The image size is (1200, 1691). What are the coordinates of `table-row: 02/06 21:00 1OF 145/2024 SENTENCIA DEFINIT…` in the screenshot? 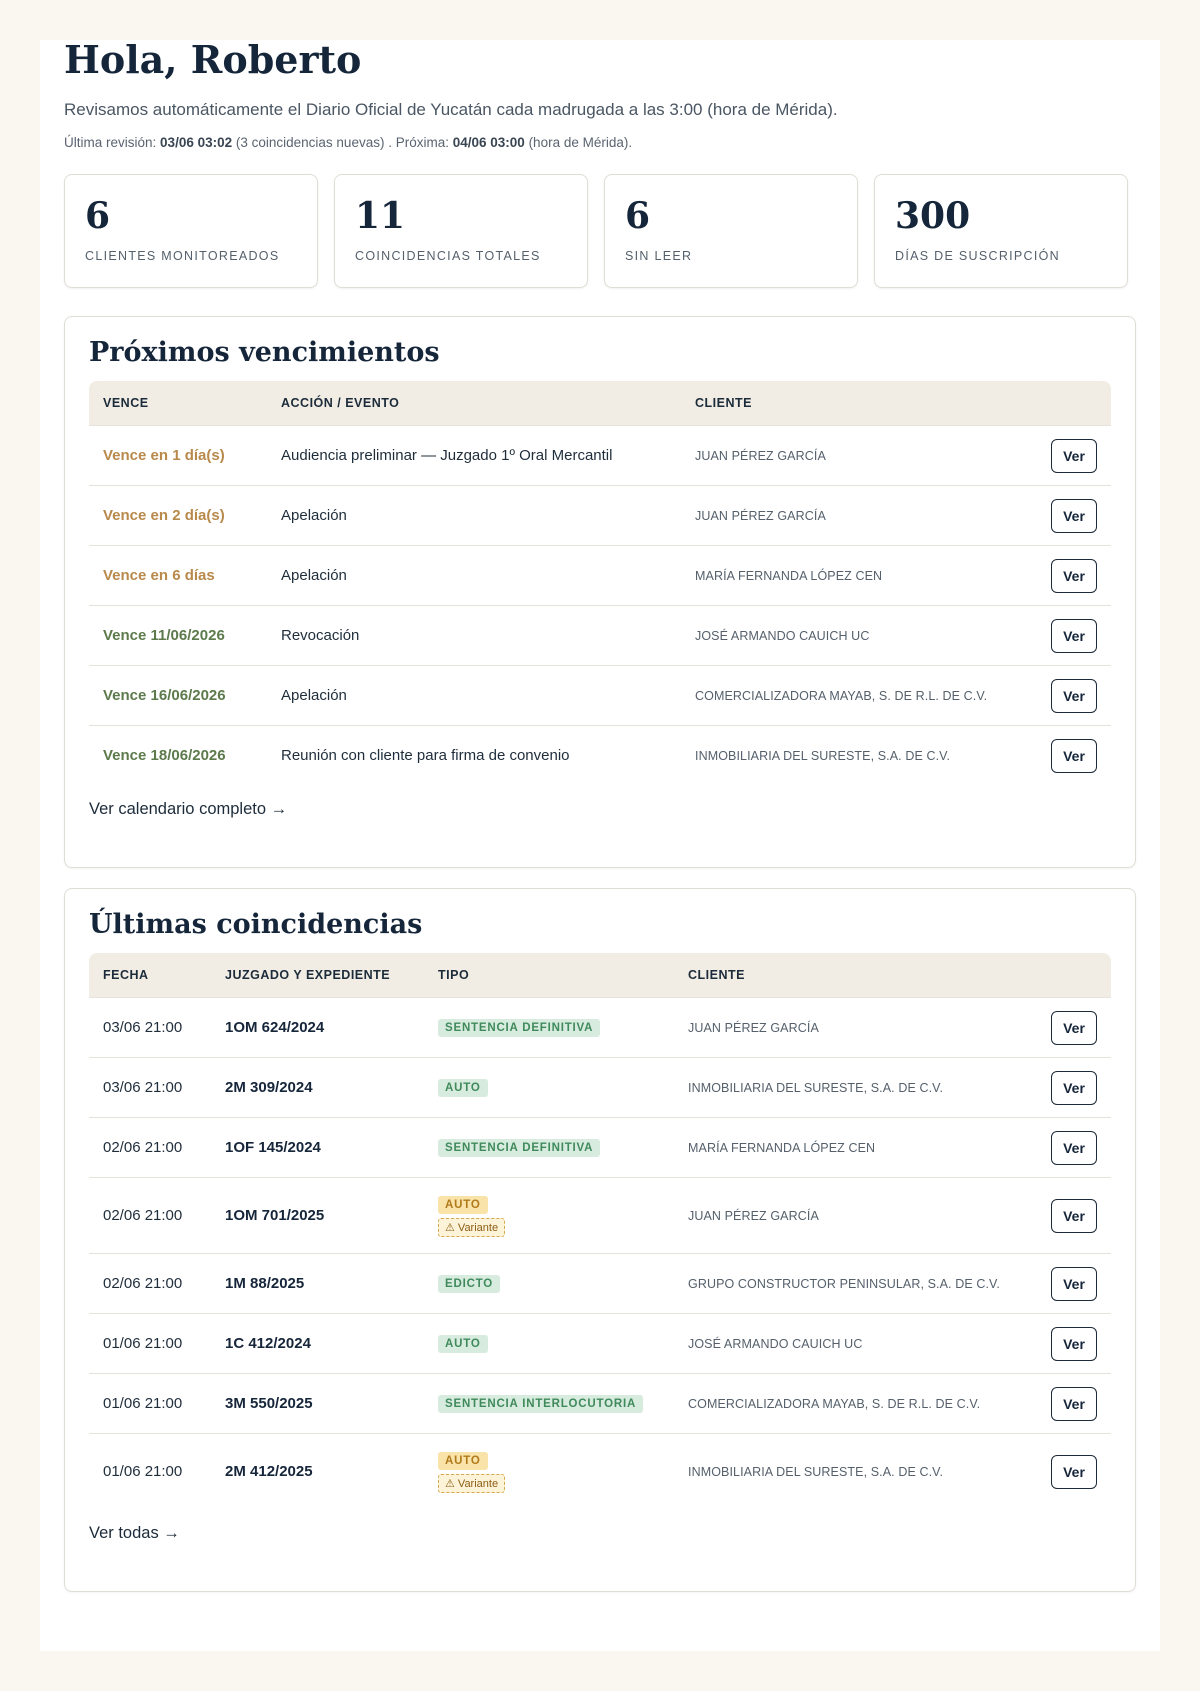 It's located at (600, 1147).